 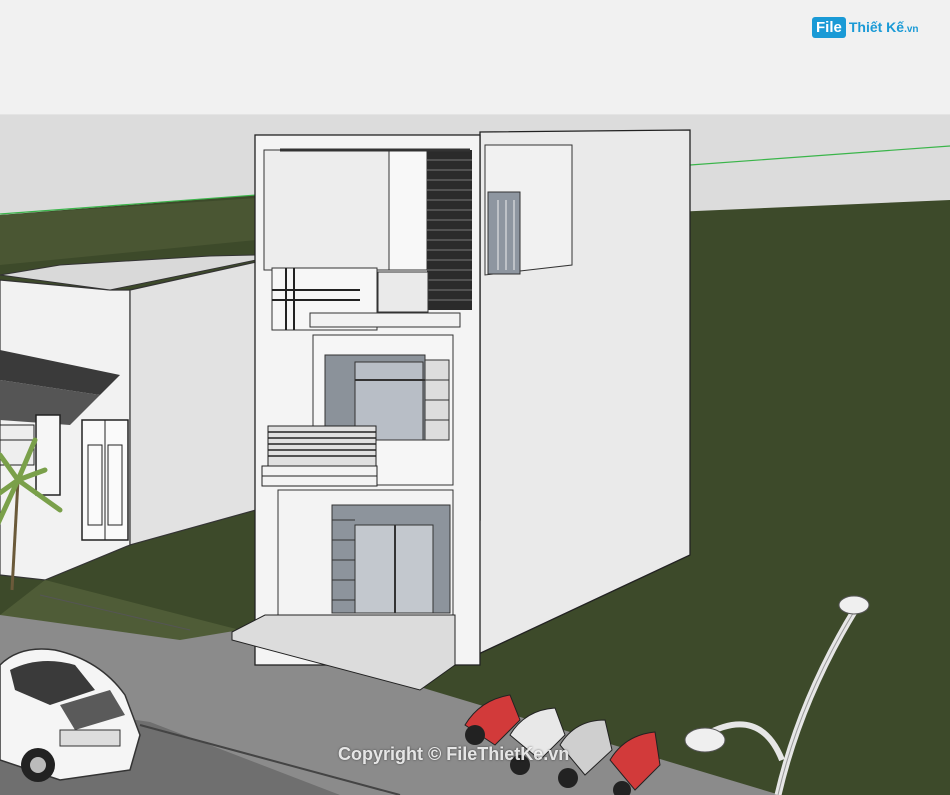 What do you see at coordinates (829, 27) in the screenshot?
I see `logo-file-badge: File` at bounding box center [829, 27].